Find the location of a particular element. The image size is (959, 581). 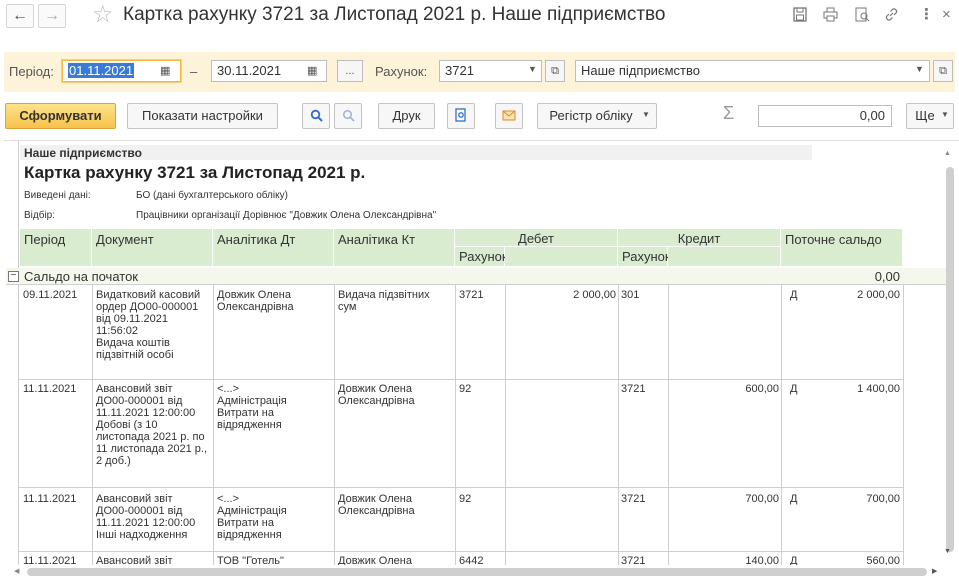

sum-value: 0,00 is located at coordinates (872, 115).